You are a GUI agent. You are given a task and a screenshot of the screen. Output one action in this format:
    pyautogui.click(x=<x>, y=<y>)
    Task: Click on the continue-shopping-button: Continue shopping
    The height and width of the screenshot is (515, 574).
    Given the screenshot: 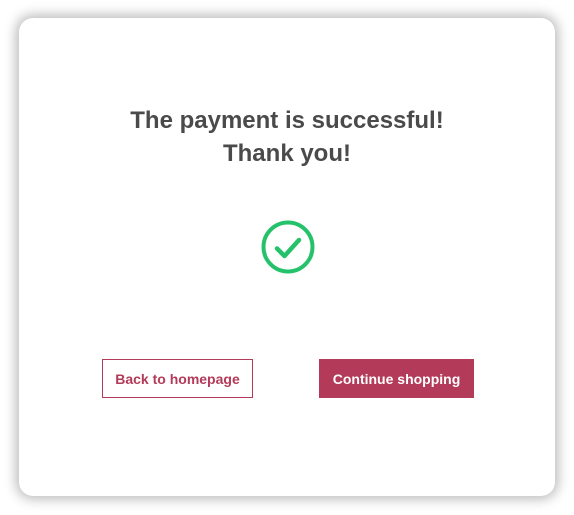 What is the action you would take?
    pyautogui.click(x=396, y=378)
    